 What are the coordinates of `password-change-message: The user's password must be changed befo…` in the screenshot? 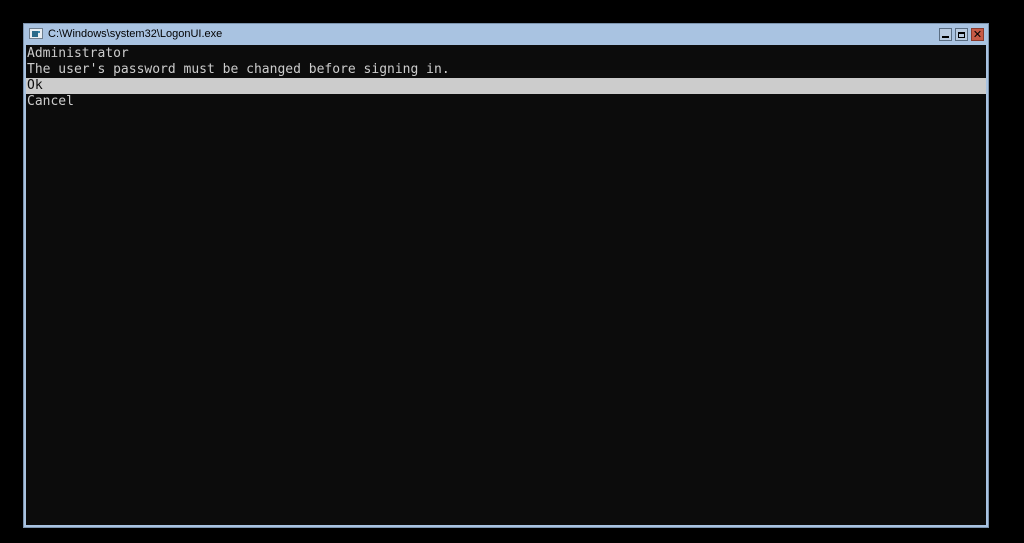 It's located at (238, 69).